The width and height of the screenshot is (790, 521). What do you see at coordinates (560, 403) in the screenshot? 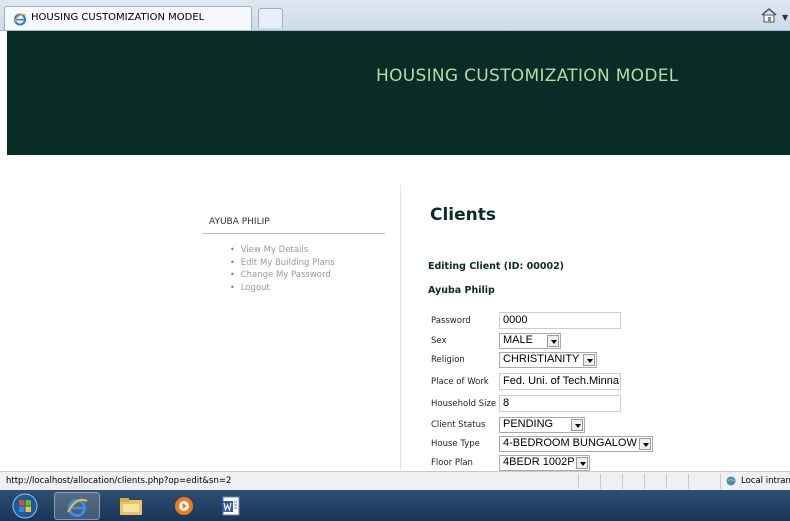
I see `household-size-field: 8` at bounding box center [560, 403].